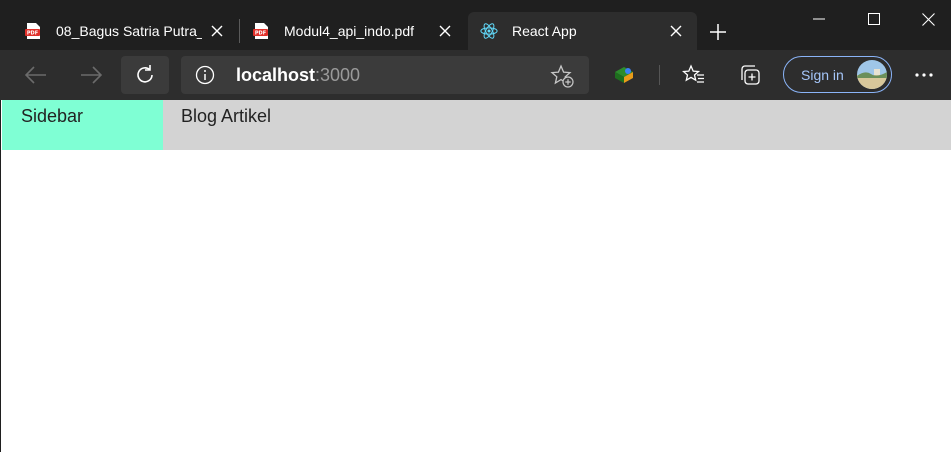  What do you see at coordinates (82, 125) in the screenshot?
I see `sidebar: Sidebar` at bounding box center [82, 125].